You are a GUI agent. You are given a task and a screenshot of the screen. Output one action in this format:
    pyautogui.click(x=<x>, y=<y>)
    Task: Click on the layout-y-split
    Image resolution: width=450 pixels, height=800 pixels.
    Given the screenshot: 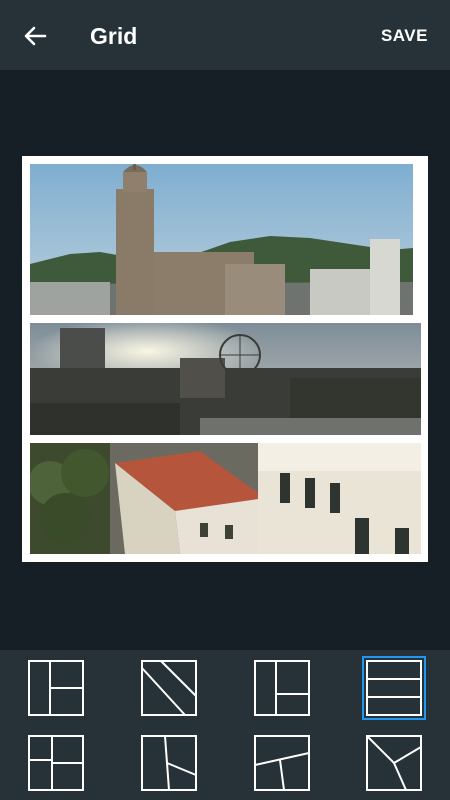 What is the action you would take?
    pyautogui.click(x=394, y=763)
    